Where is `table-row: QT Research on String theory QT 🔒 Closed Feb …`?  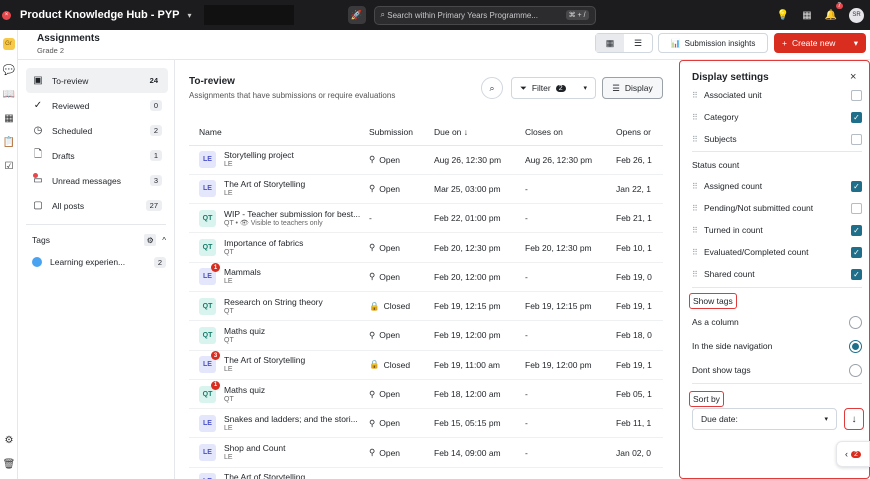
table-row: QT Research on String theory QT 🔒 Closed Feb … is located at coordinates (426, 306).